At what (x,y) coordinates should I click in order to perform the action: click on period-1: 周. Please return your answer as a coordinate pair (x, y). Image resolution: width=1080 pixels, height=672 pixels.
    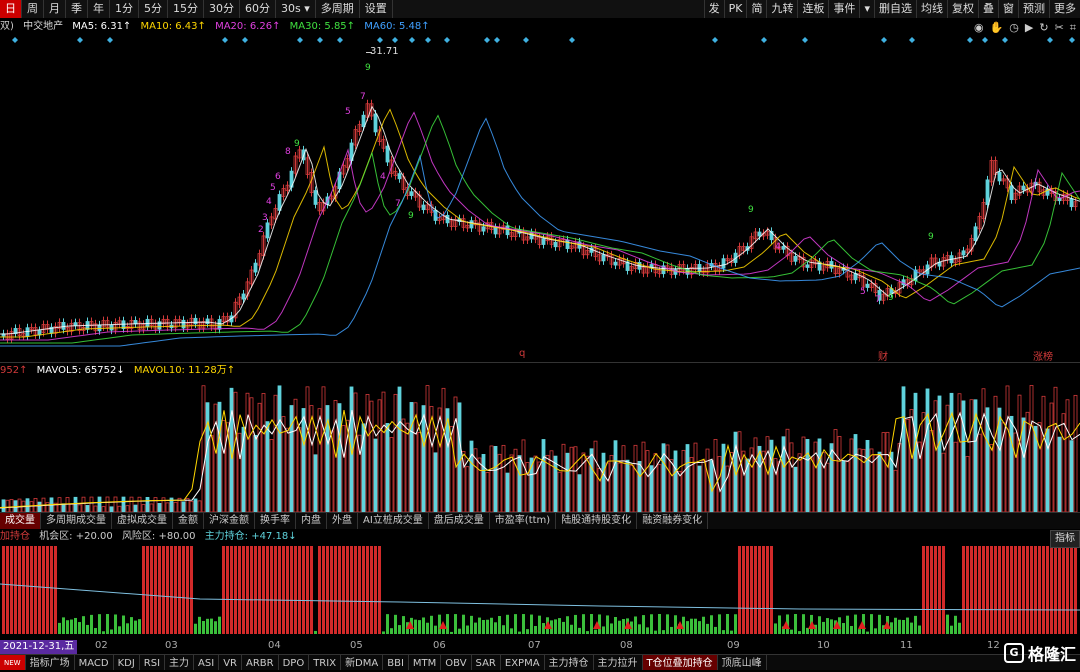
    Looking at the image, I should click on (33, 9).